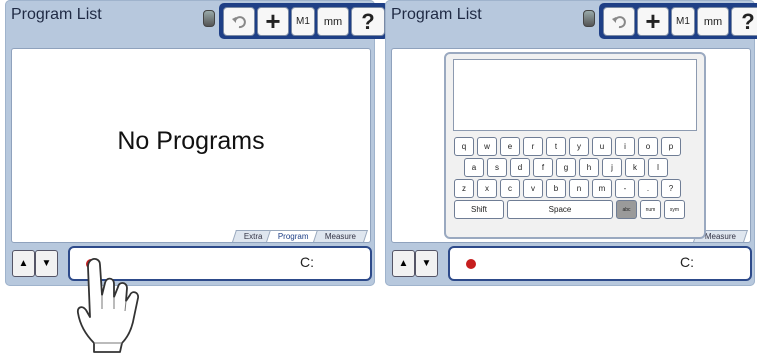 The height and width of the screenshot is (357, 757). Describe the element at coordinates (575, 95) in the screenshot. I see `keyboard-text-input` at that location.